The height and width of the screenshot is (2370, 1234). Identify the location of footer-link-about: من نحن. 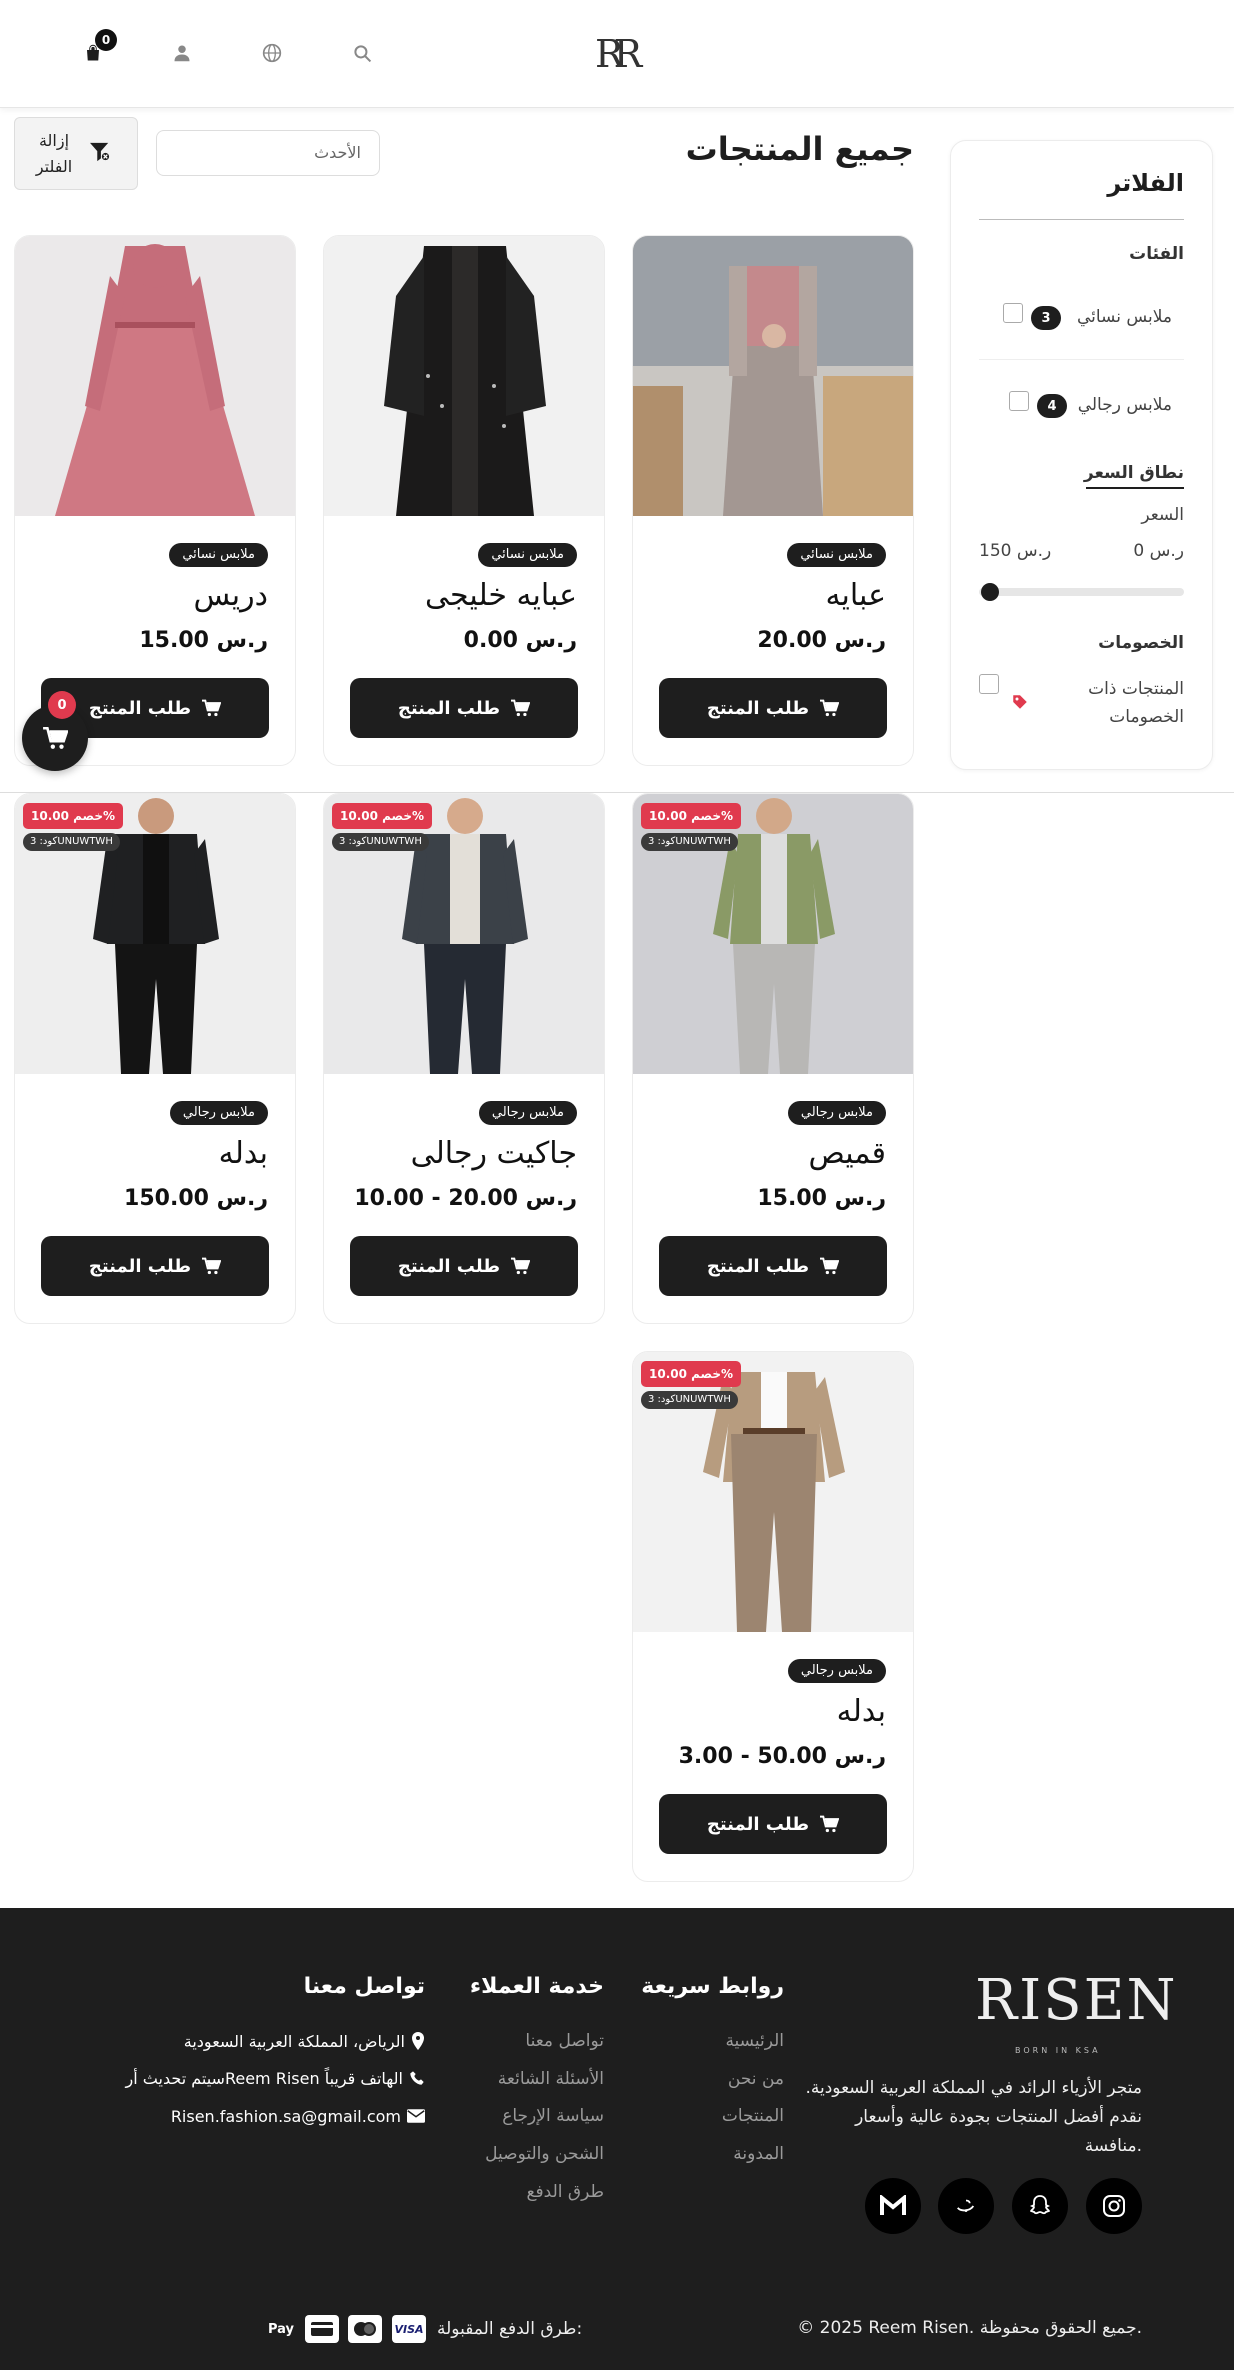
(756, 2079).